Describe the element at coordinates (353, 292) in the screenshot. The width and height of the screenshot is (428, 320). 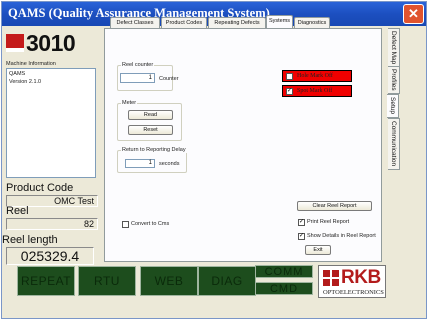
I see `rkb-subtitle: OPTOELECTRONICS` at that location.